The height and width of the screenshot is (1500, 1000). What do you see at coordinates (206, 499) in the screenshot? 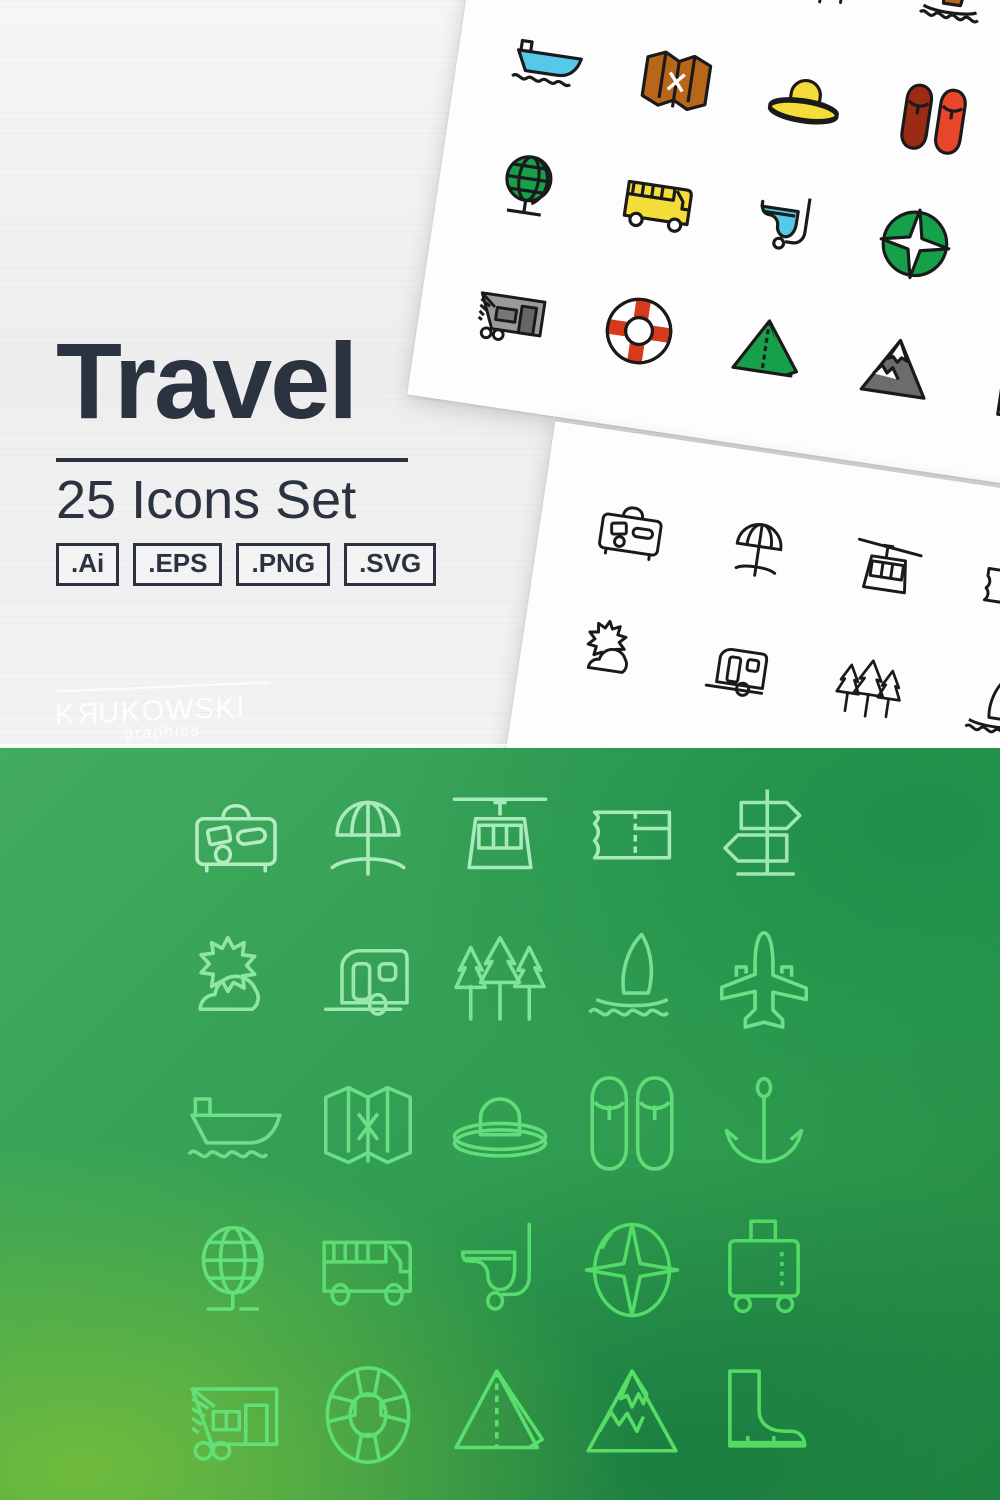
I see `page-subtitle: 25 Icons Set` at bounding box center [206, 499].